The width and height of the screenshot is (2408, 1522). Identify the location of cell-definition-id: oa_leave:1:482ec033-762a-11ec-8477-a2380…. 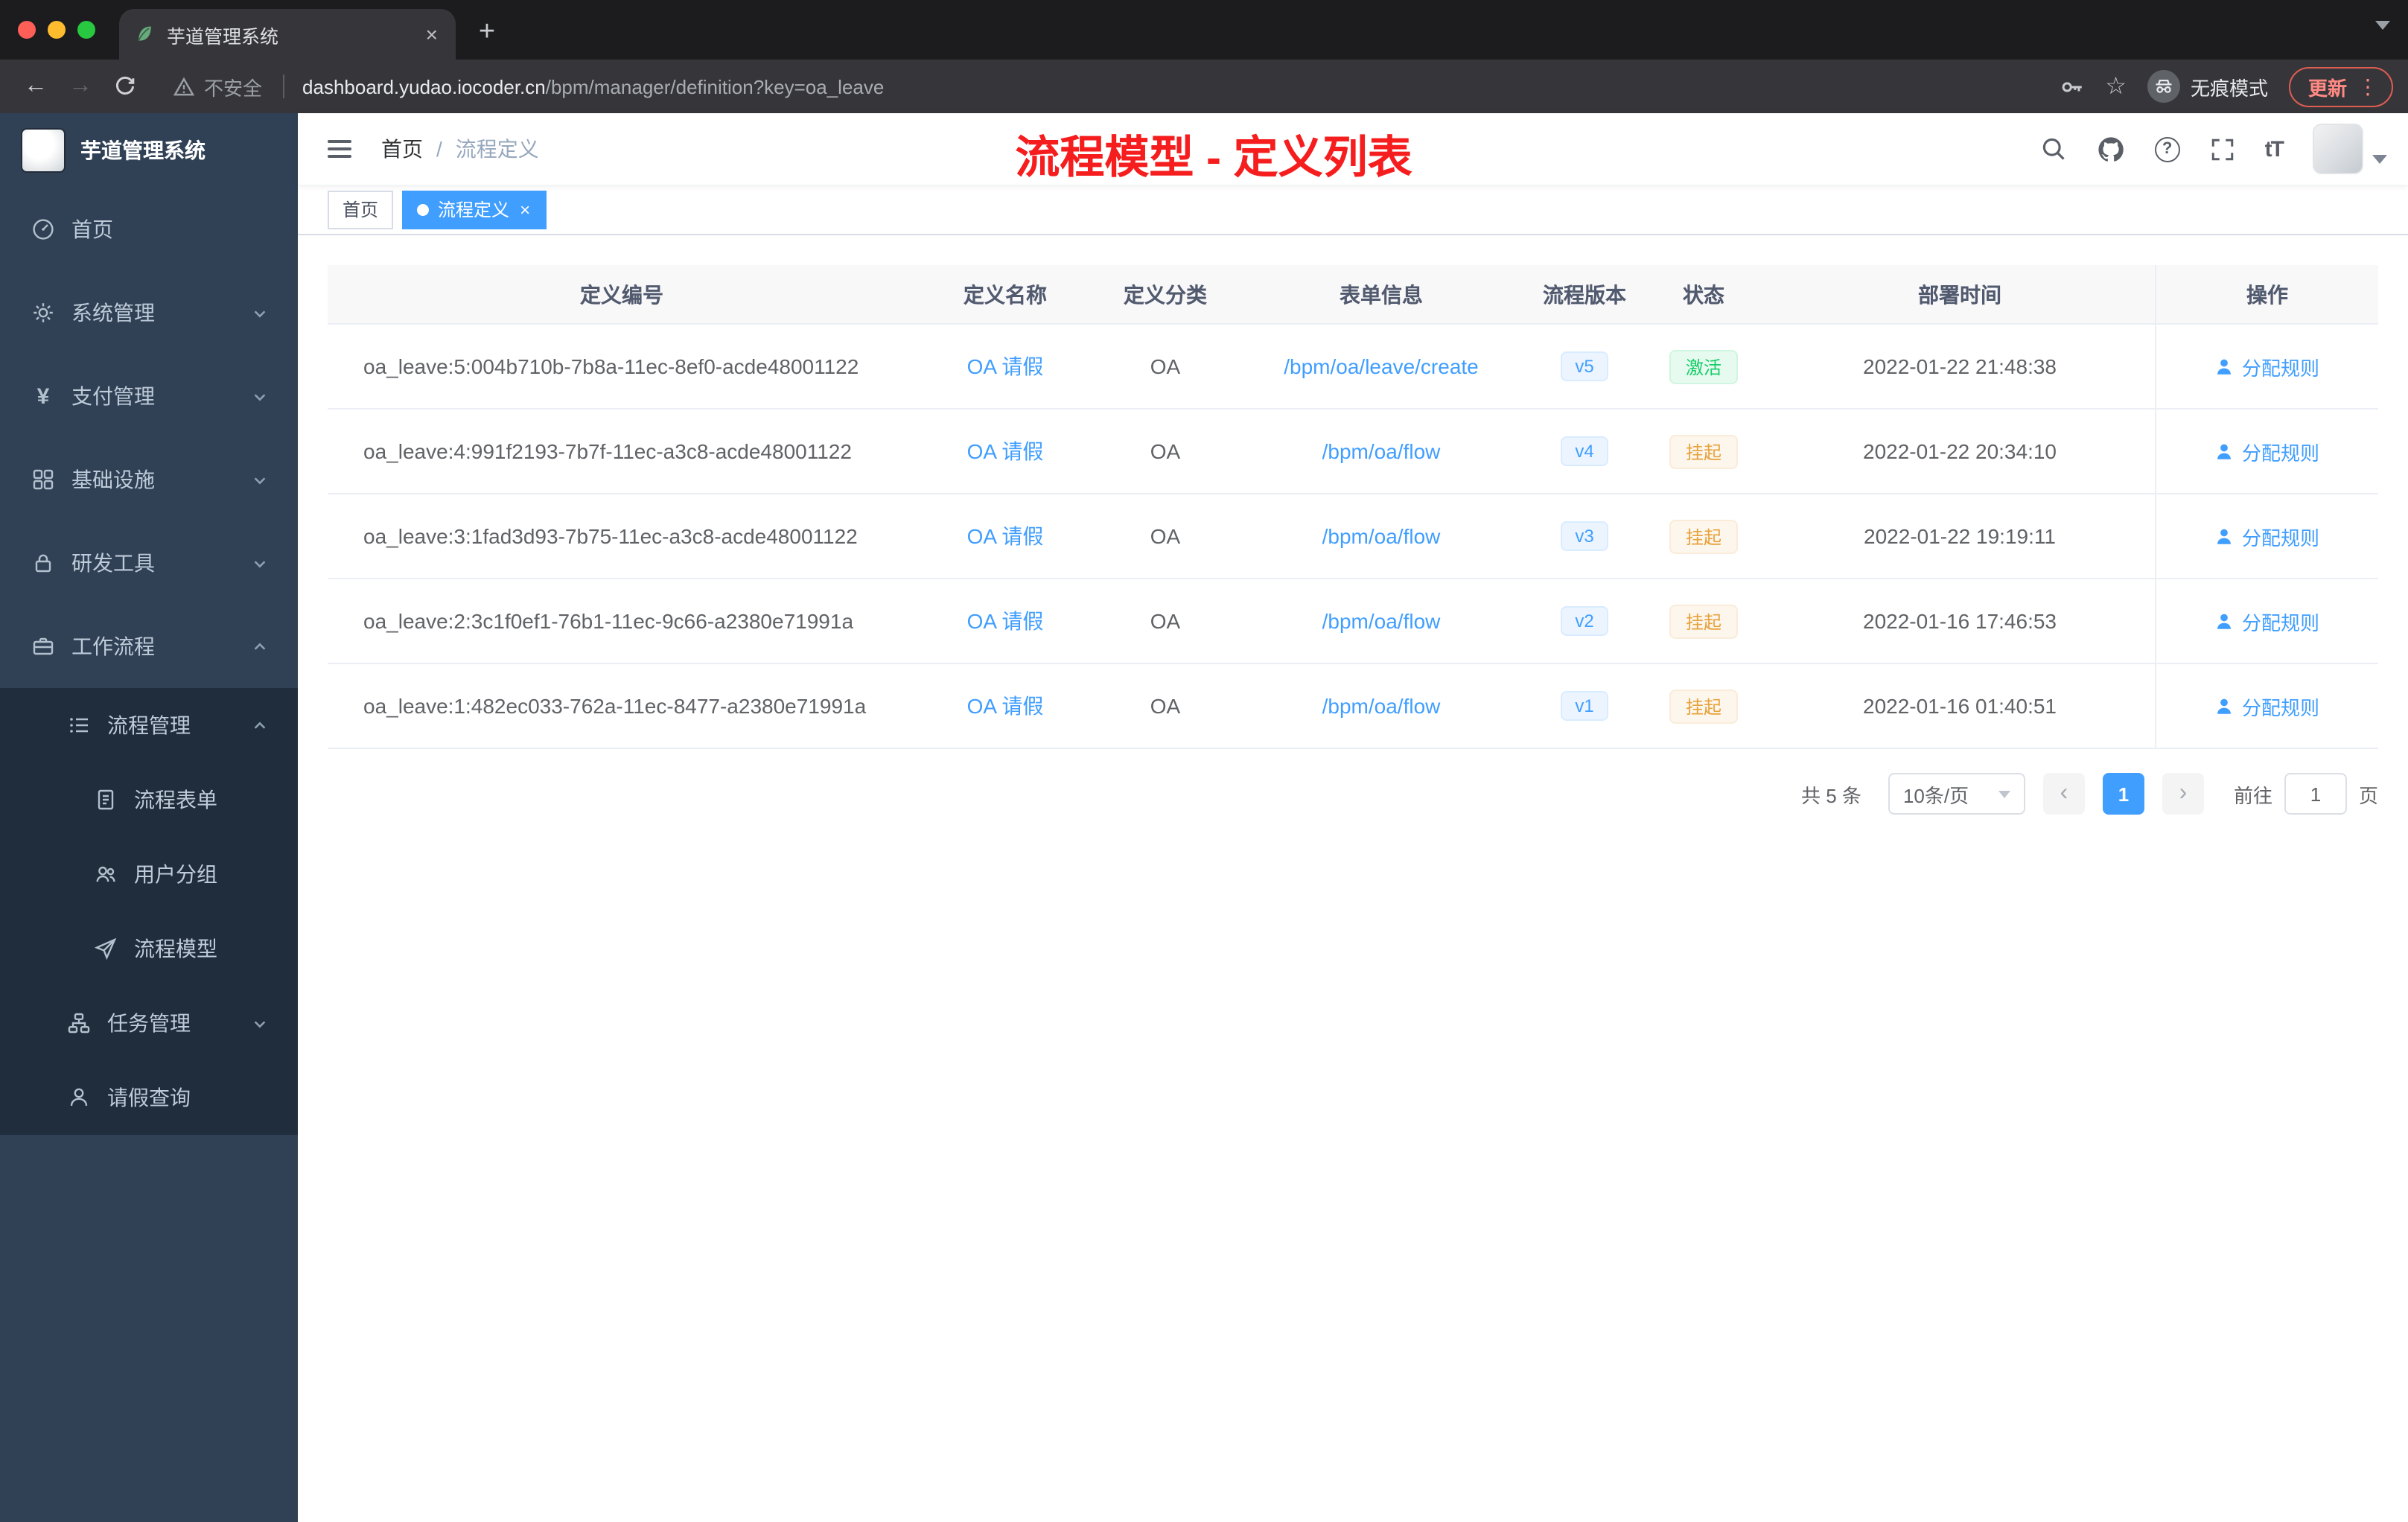
(615, 706).